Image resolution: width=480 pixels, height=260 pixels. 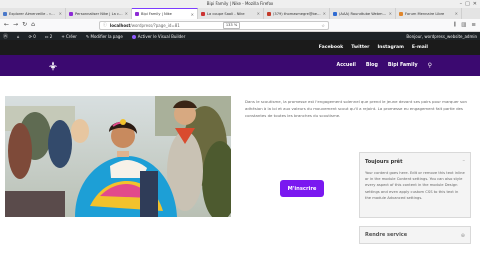 I want to click on home-icon: ⌂, so click(x=33, y=25).